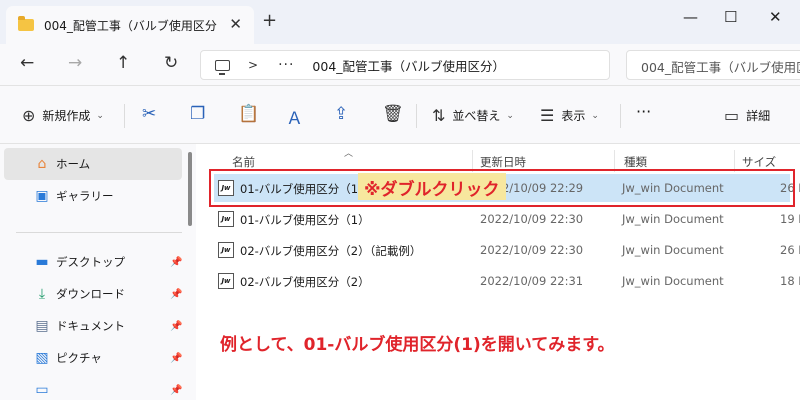 This screenshot has height=400, width=800. Describe the element at coordinates (42, 358) in the screenshot. I see `pictures-icon: ▧` at that location.